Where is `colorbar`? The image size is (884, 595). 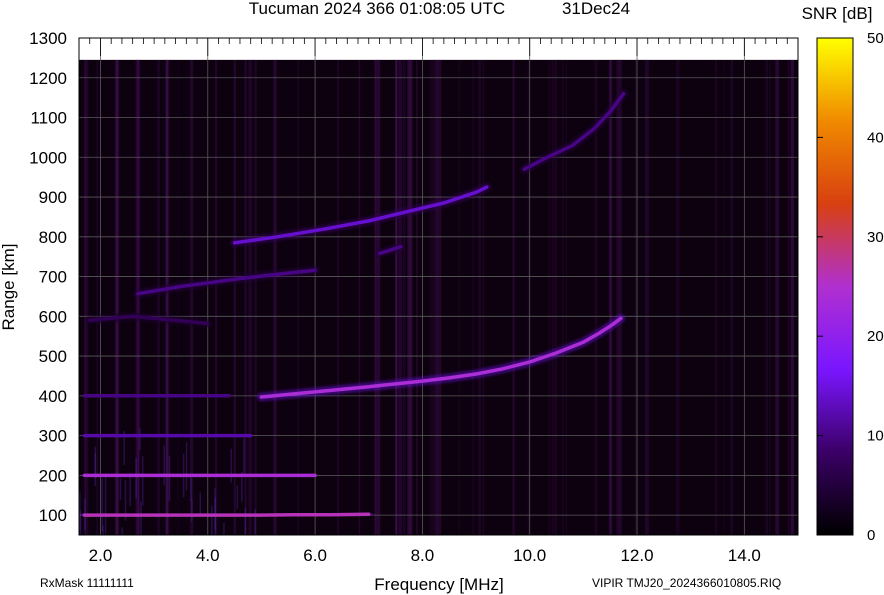
colorbar is located at coordinates (835, 286).